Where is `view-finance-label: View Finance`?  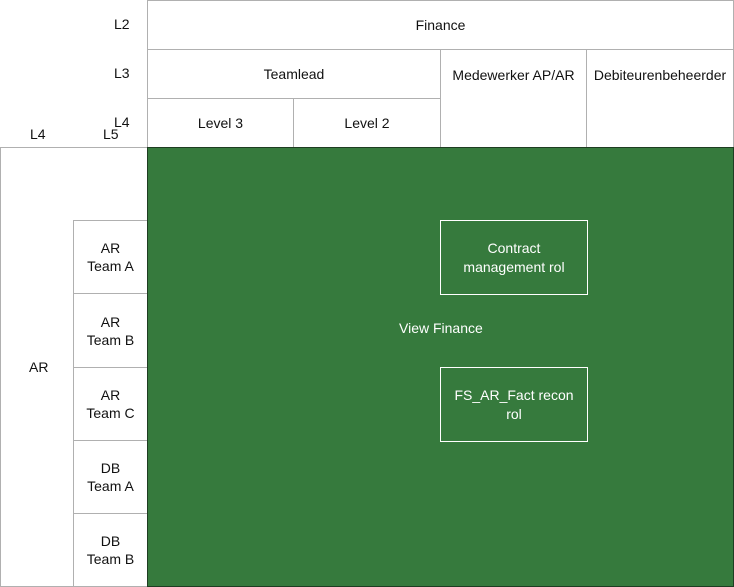
view-finance-label: View Finance is located at coordinates (441, 328).